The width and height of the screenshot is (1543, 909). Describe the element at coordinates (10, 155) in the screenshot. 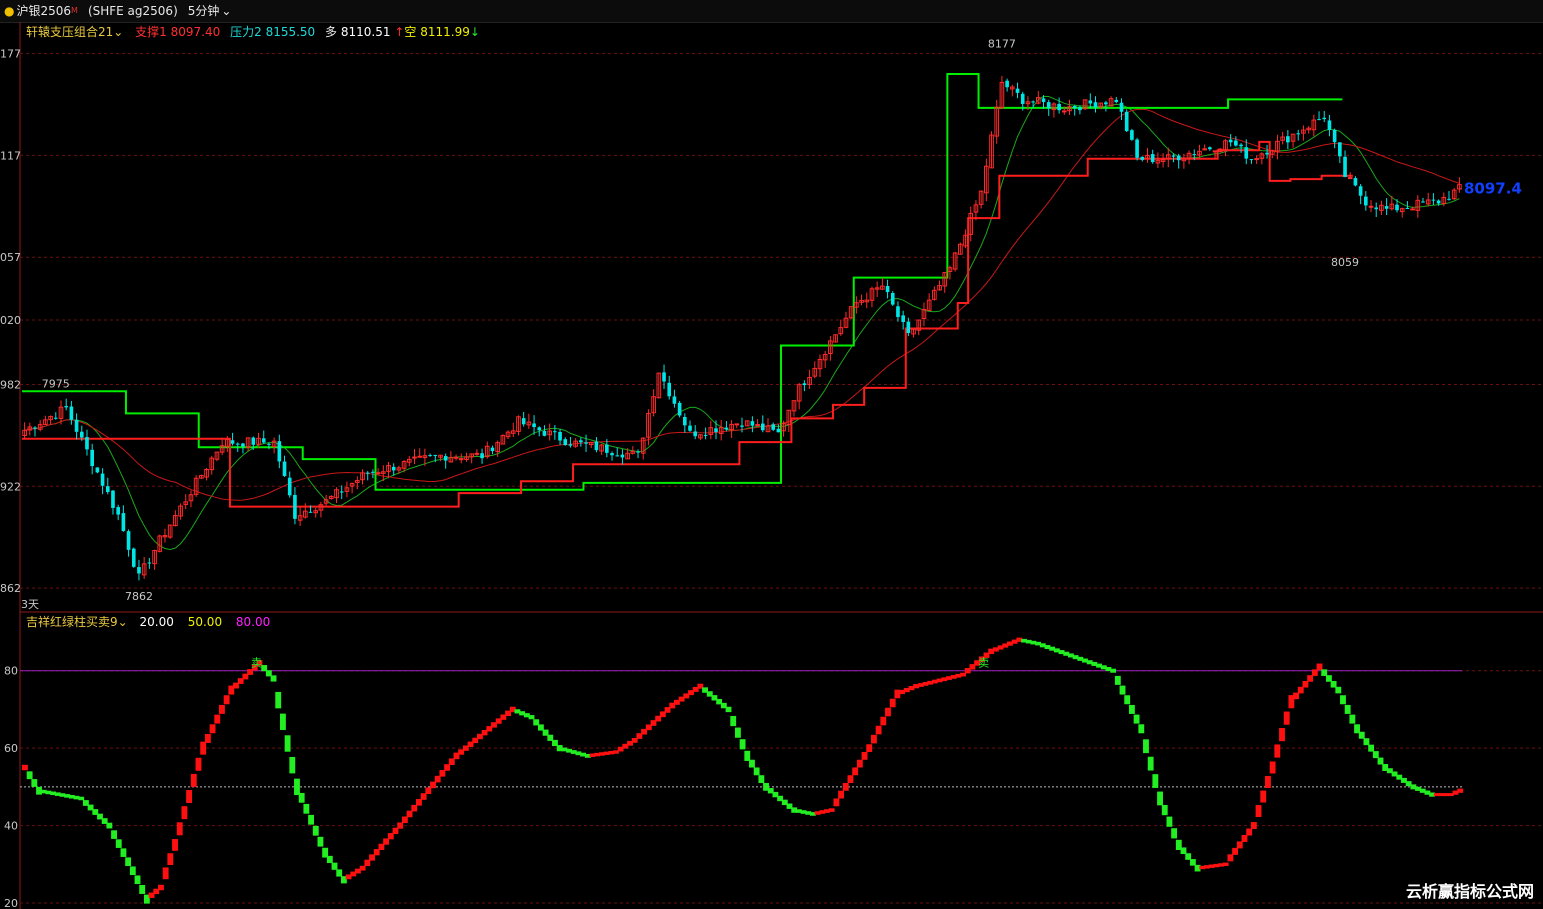

I see `main-y-tick: 117` at that location.